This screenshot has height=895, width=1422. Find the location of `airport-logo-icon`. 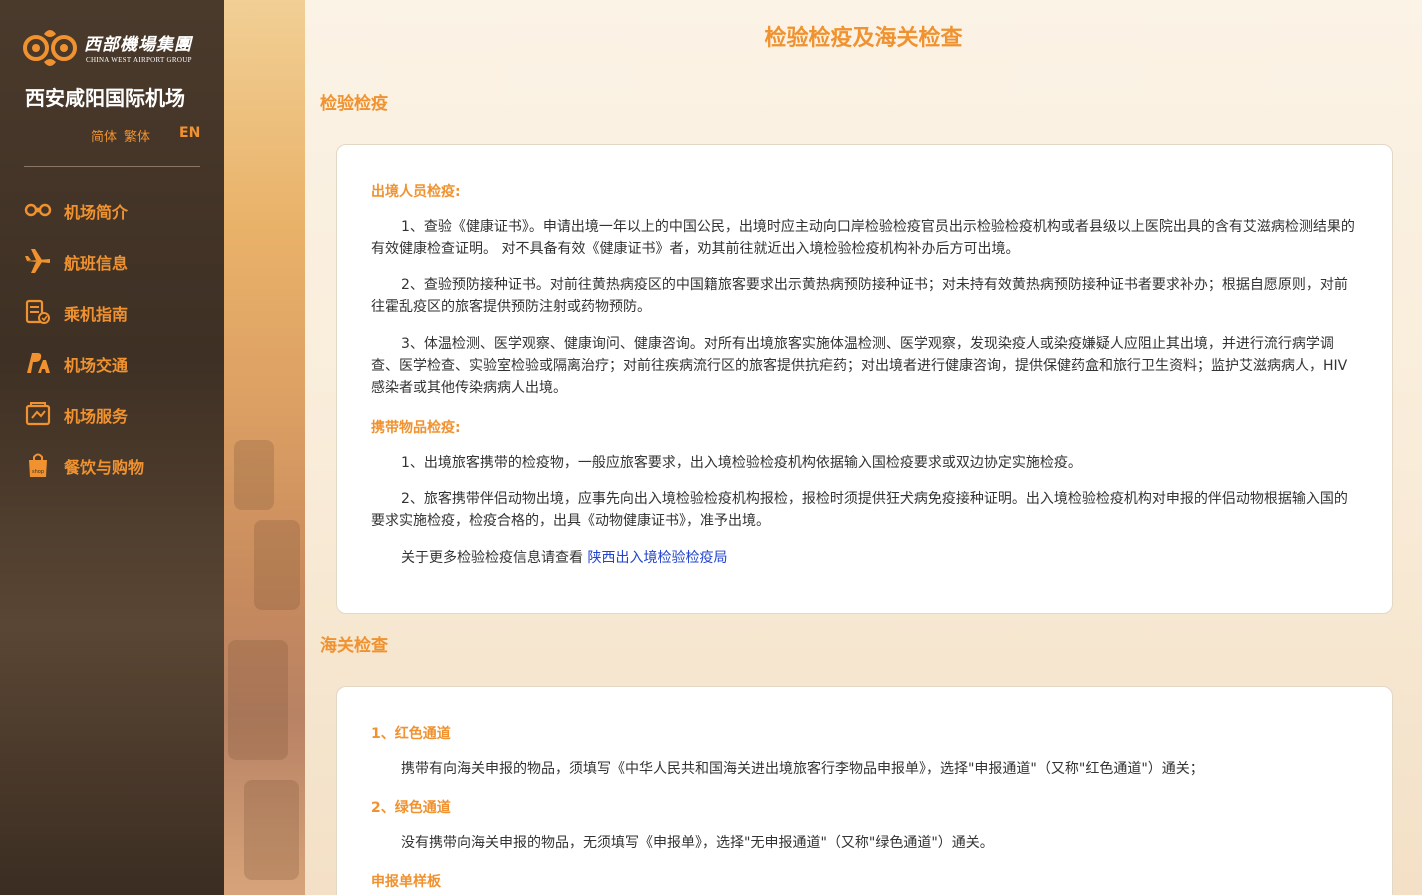

airport-logo-icon is located at coordinates (38, 210).